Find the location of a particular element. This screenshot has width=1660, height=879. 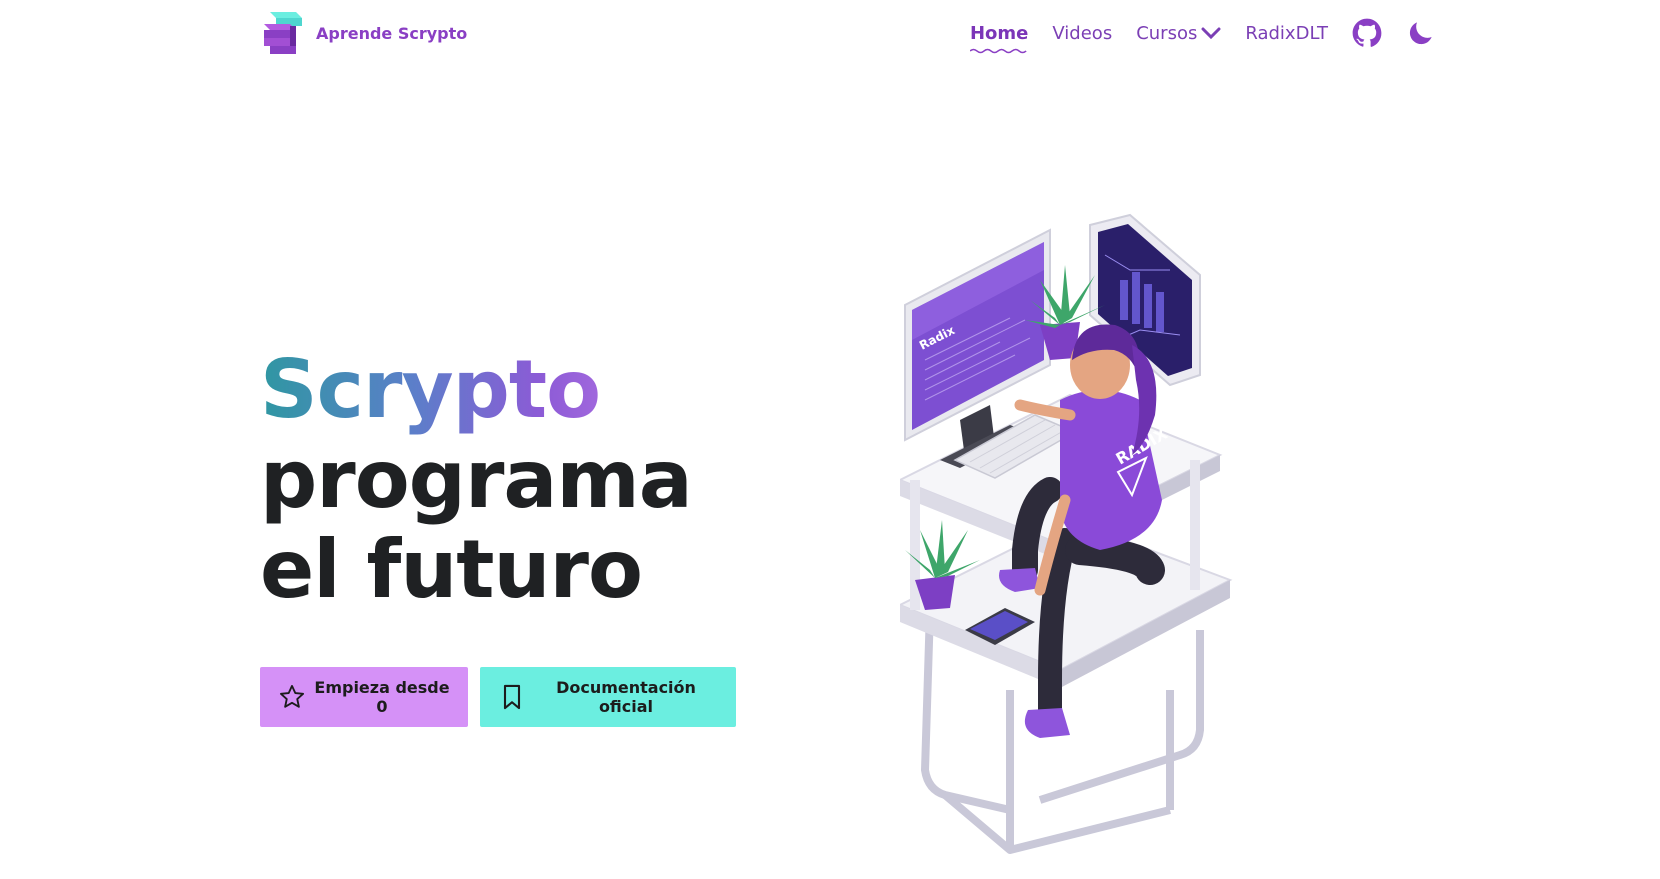

brand-name: Aprende Scrypto is located at coordinates (392, 33).